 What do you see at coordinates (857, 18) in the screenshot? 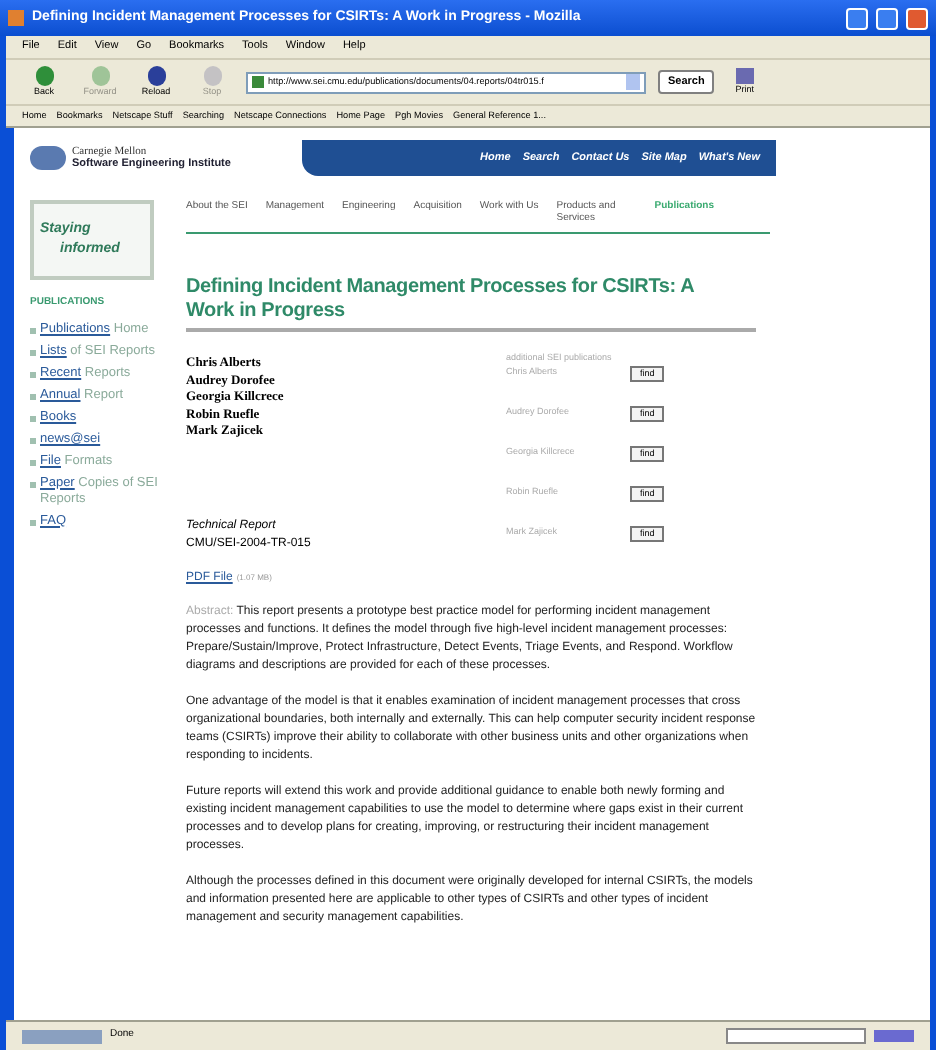
I see `minimize-button` at bounding box center [857, 18].